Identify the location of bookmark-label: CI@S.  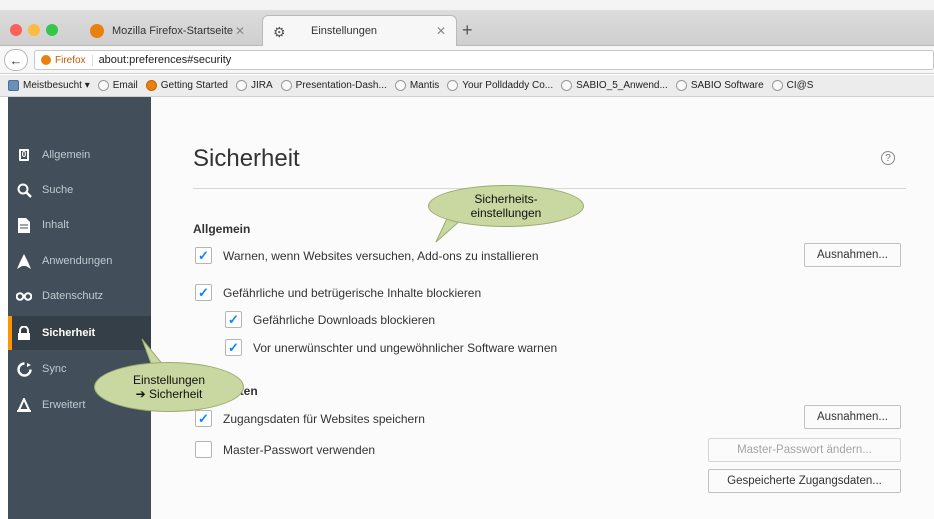
(800, 85).